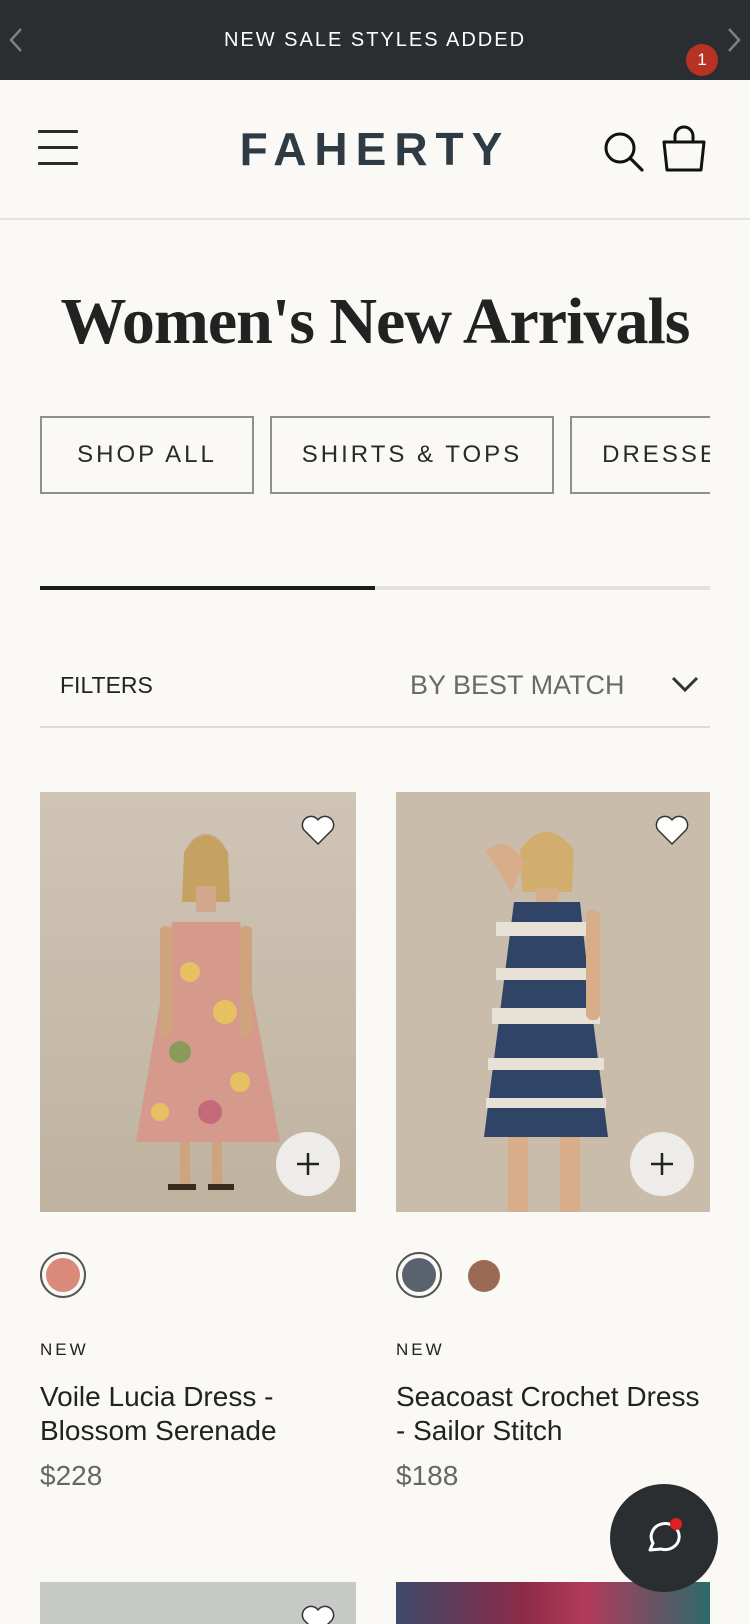 The height and width of the screenshot is (1624, 750). I want to click on product-price: $188, so click(427, 1475).